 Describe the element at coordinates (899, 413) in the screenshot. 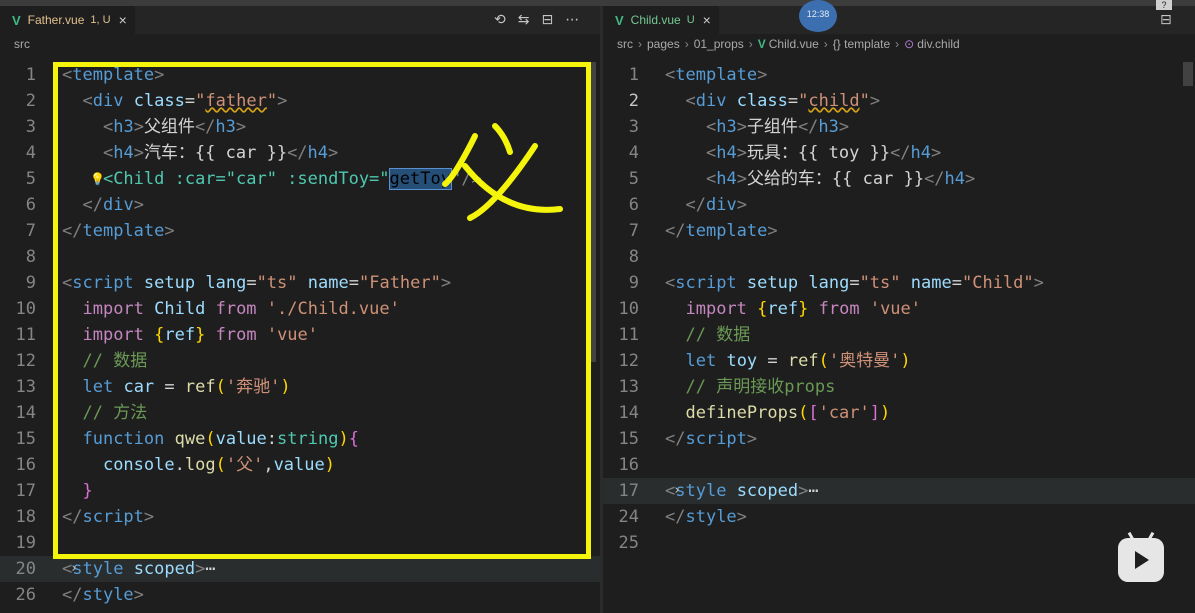

I see `code-line: 14 defineProps(['car'])` at that location.